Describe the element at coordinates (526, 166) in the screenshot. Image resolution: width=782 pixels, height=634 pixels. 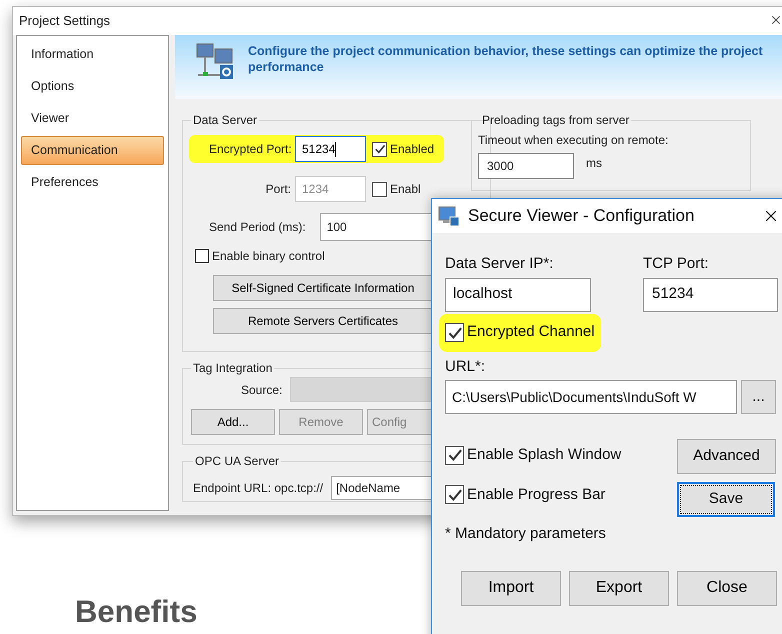
I see `timeout-field: 3000` at that location.